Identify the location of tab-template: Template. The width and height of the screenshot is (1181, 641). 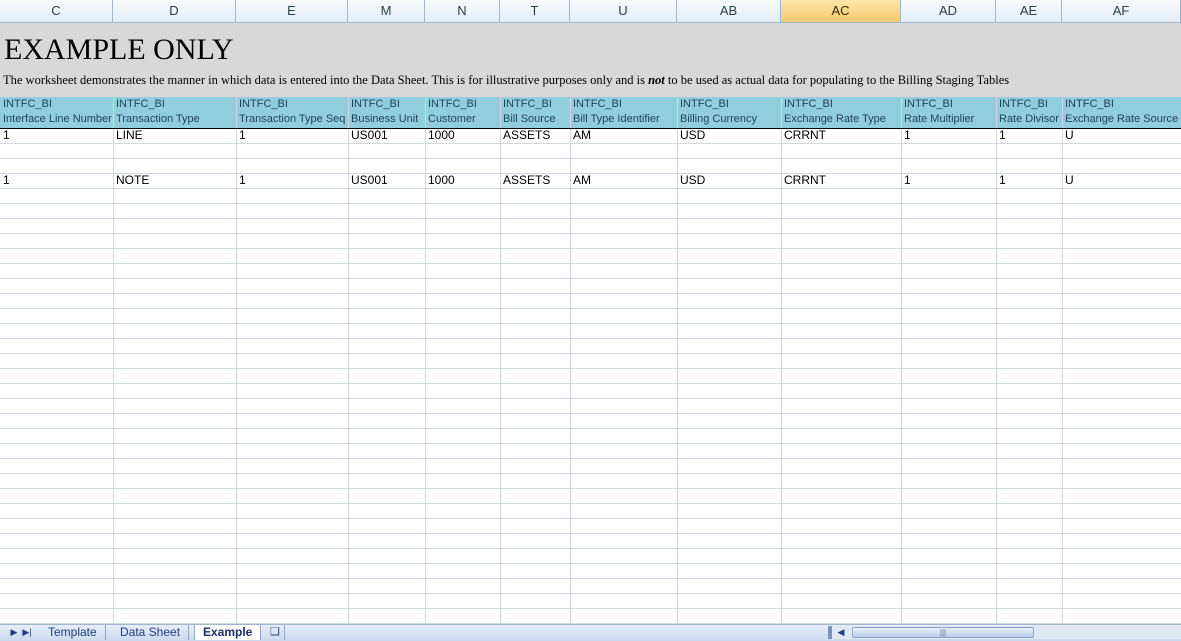
(73, 632).